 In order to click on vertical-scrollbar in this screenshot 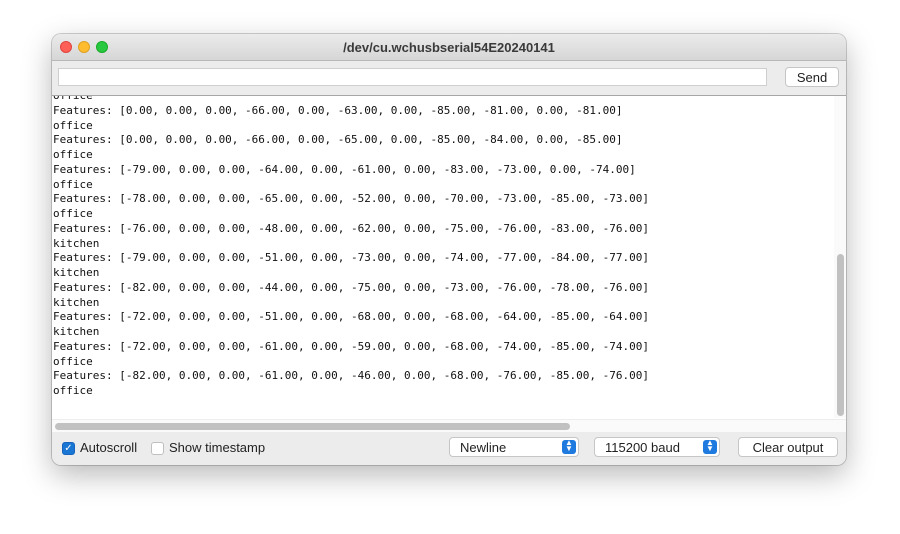, I will do `click(840, 257)`.